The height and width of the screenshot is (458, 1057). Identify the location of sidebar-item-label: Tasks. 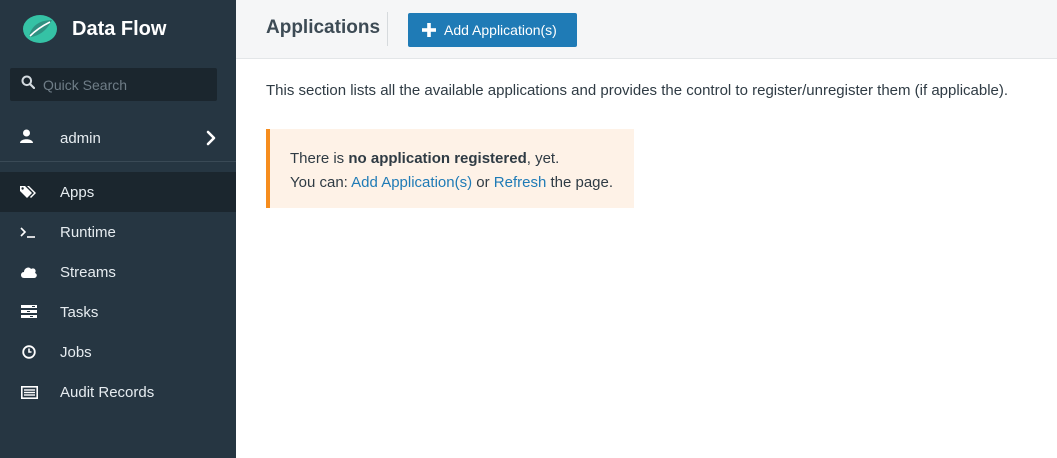
(79, 312).